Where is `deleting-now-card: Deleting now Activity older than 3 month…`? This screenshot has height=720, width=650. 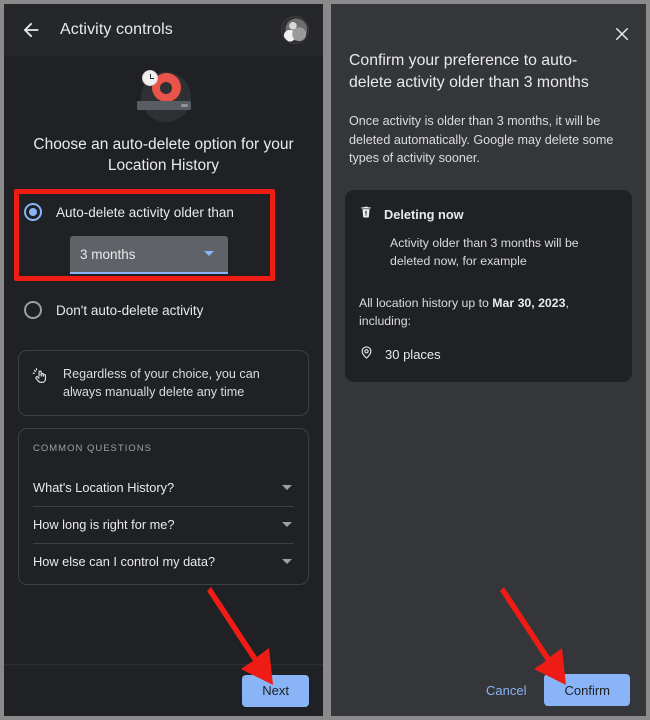
deleting-now-card: Deleting now Activity older than 3 month… is located at coordinates (488, 285).